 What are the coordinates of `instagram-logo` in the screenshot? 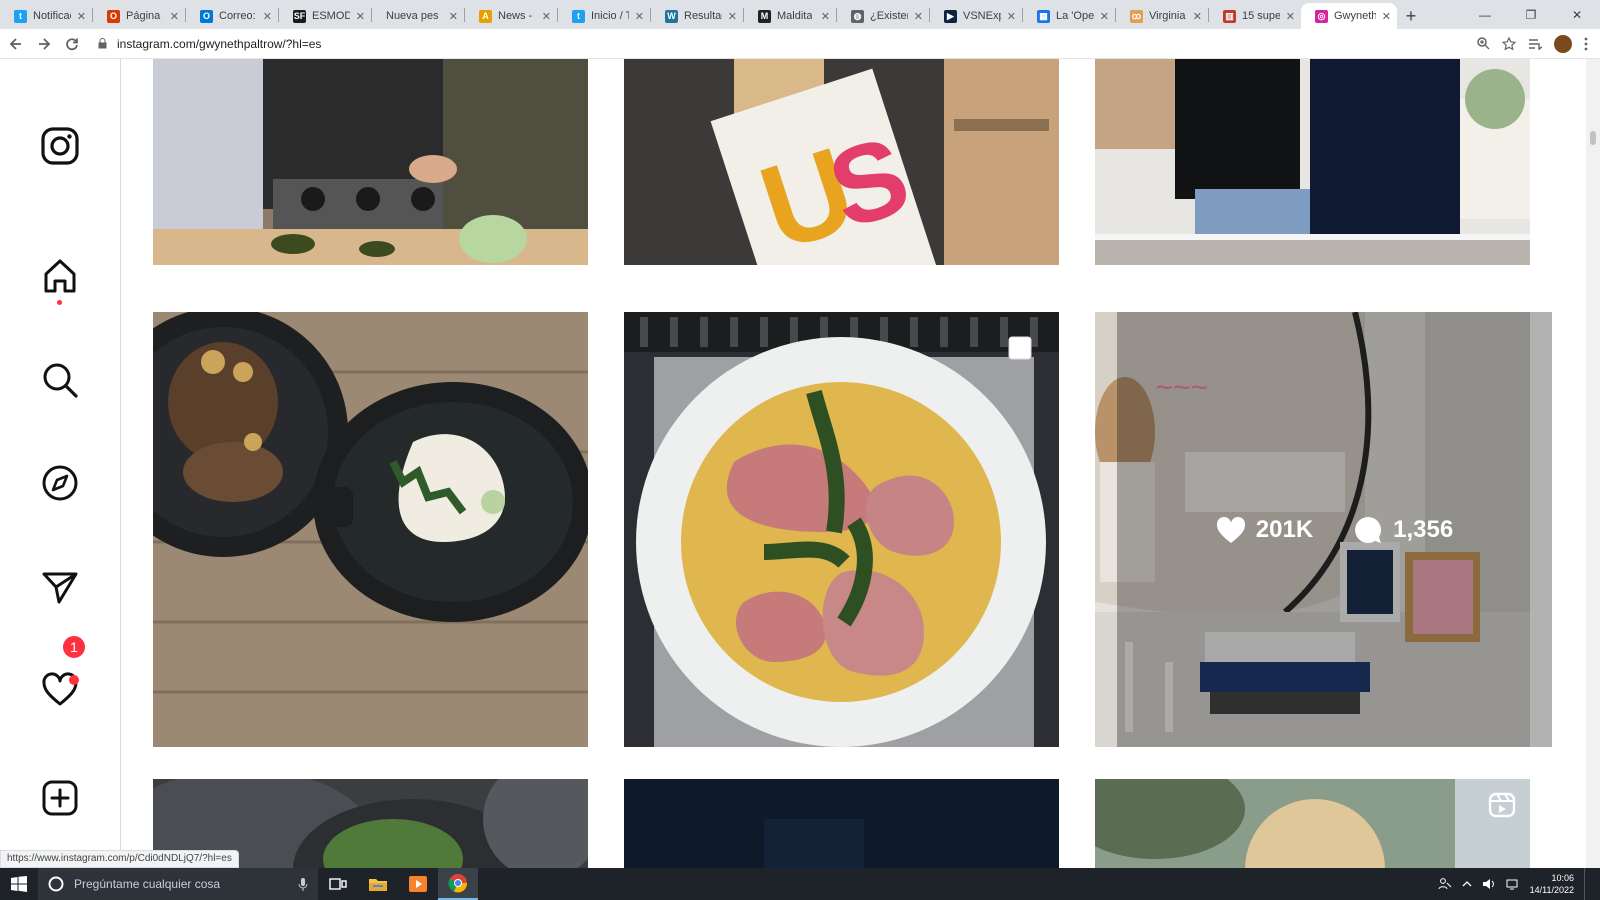 It's located at (60, 146).